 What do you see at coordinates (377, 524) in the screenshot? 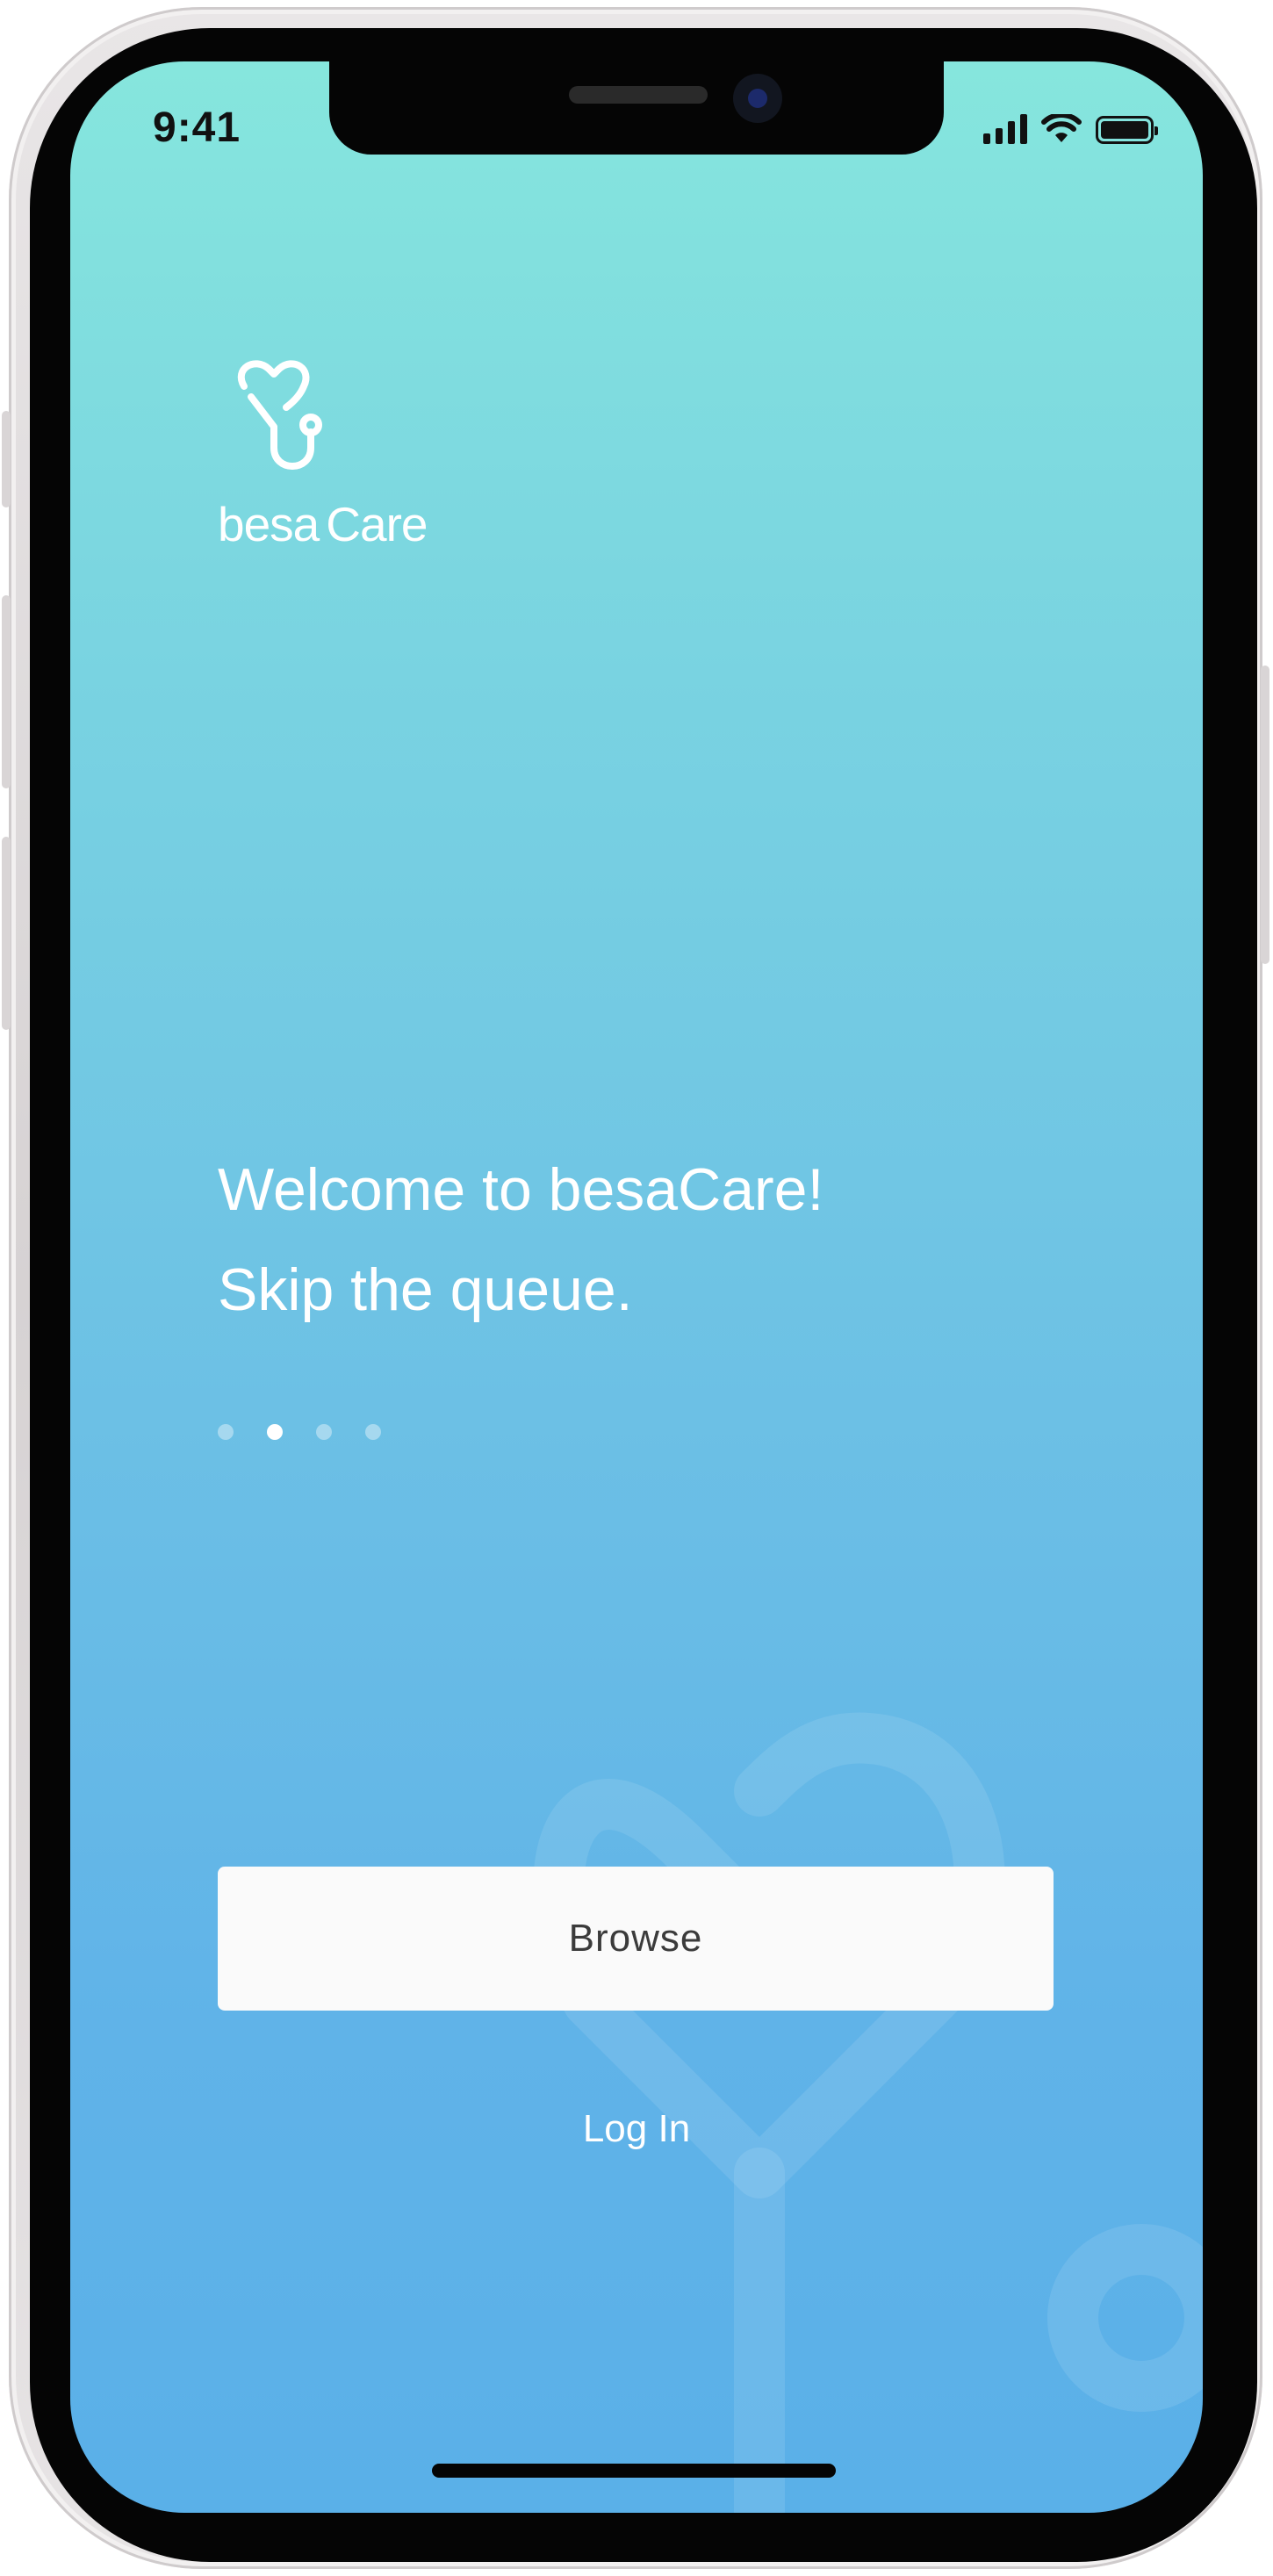
I see `brand-name-part2: Care` at bounding box center [377, 524].